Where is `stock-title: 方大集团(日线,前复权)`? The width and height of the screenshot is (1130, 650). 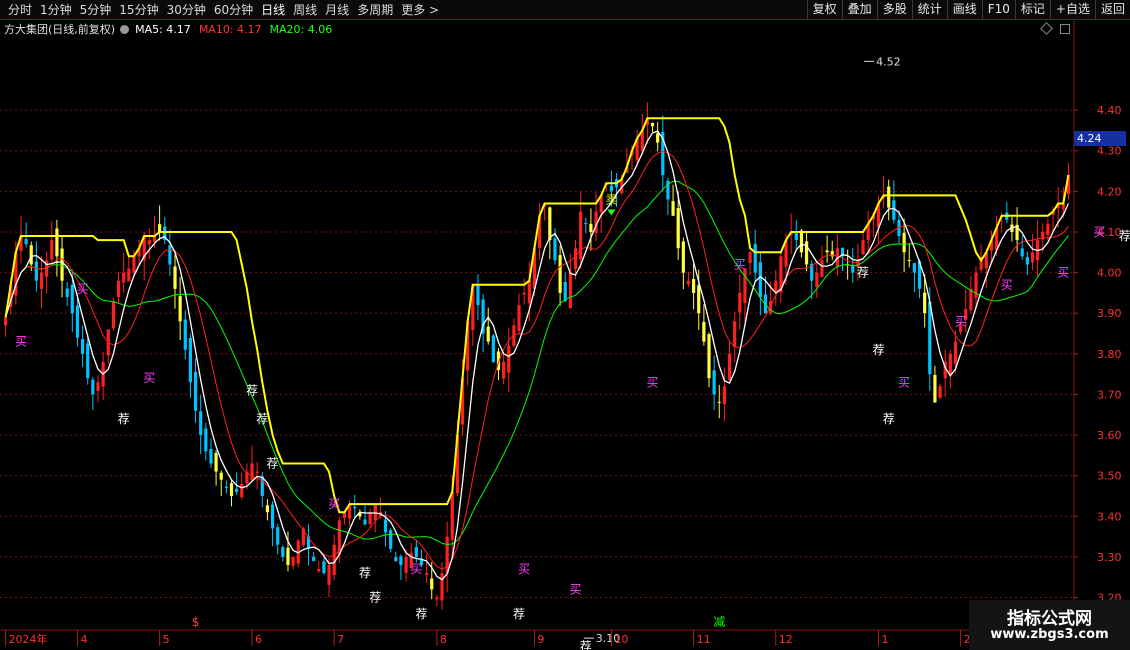 stock-title: 方大集团(日线,前复权) is located at coordinates (59, 29).